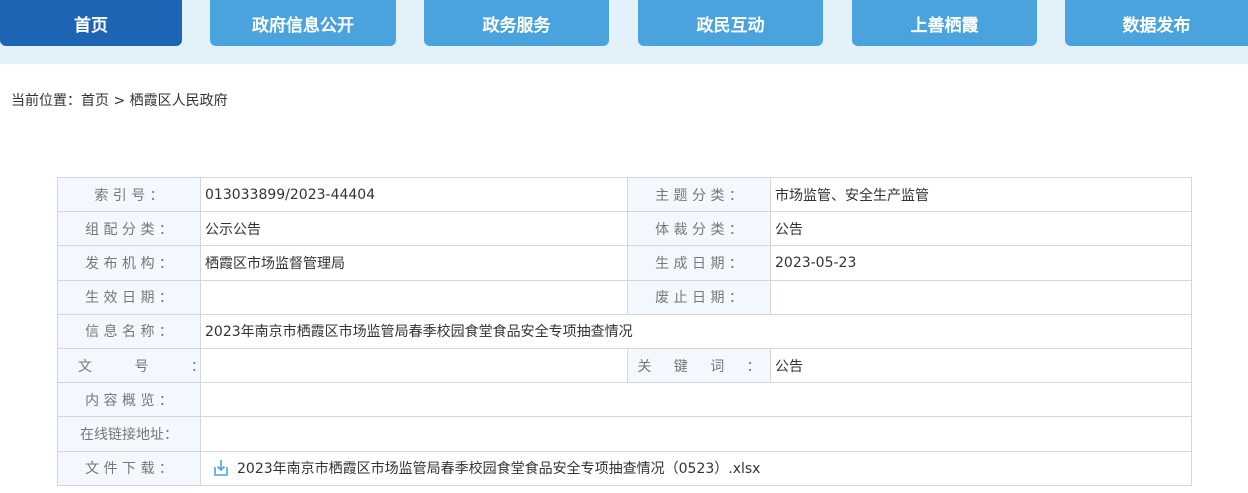 The image size is (1248, 493). I want to click on nav-item-gov-info-disclosure: 政府信息公开, so click(303, 23).